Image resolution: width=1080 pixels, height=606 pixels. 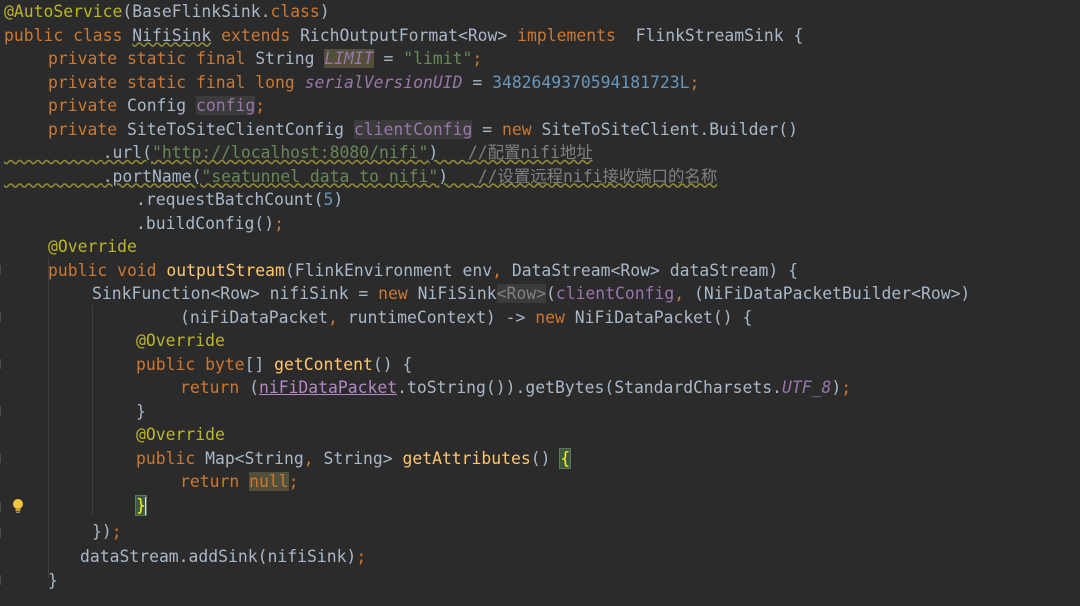 What do you see at coordinates (545, 458) in the screenshot?
I see `code-token: ()` at bounding box center [545, 458].